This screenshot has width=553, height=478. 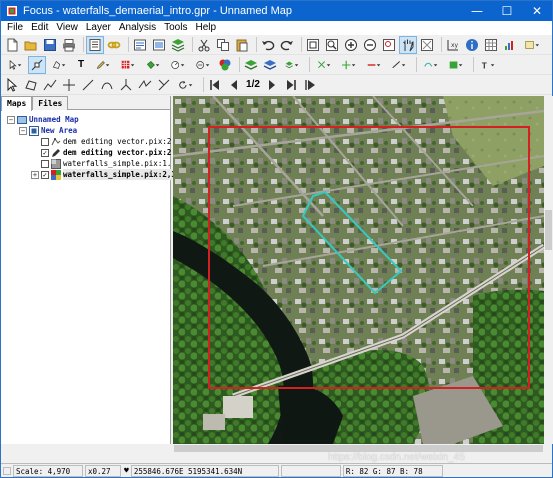 What do you see at coordinates (204, 470) in the screenshot?
I see `coordinate-readout: 255846.676E 5195341.634N` at bounding box center [204, 470].